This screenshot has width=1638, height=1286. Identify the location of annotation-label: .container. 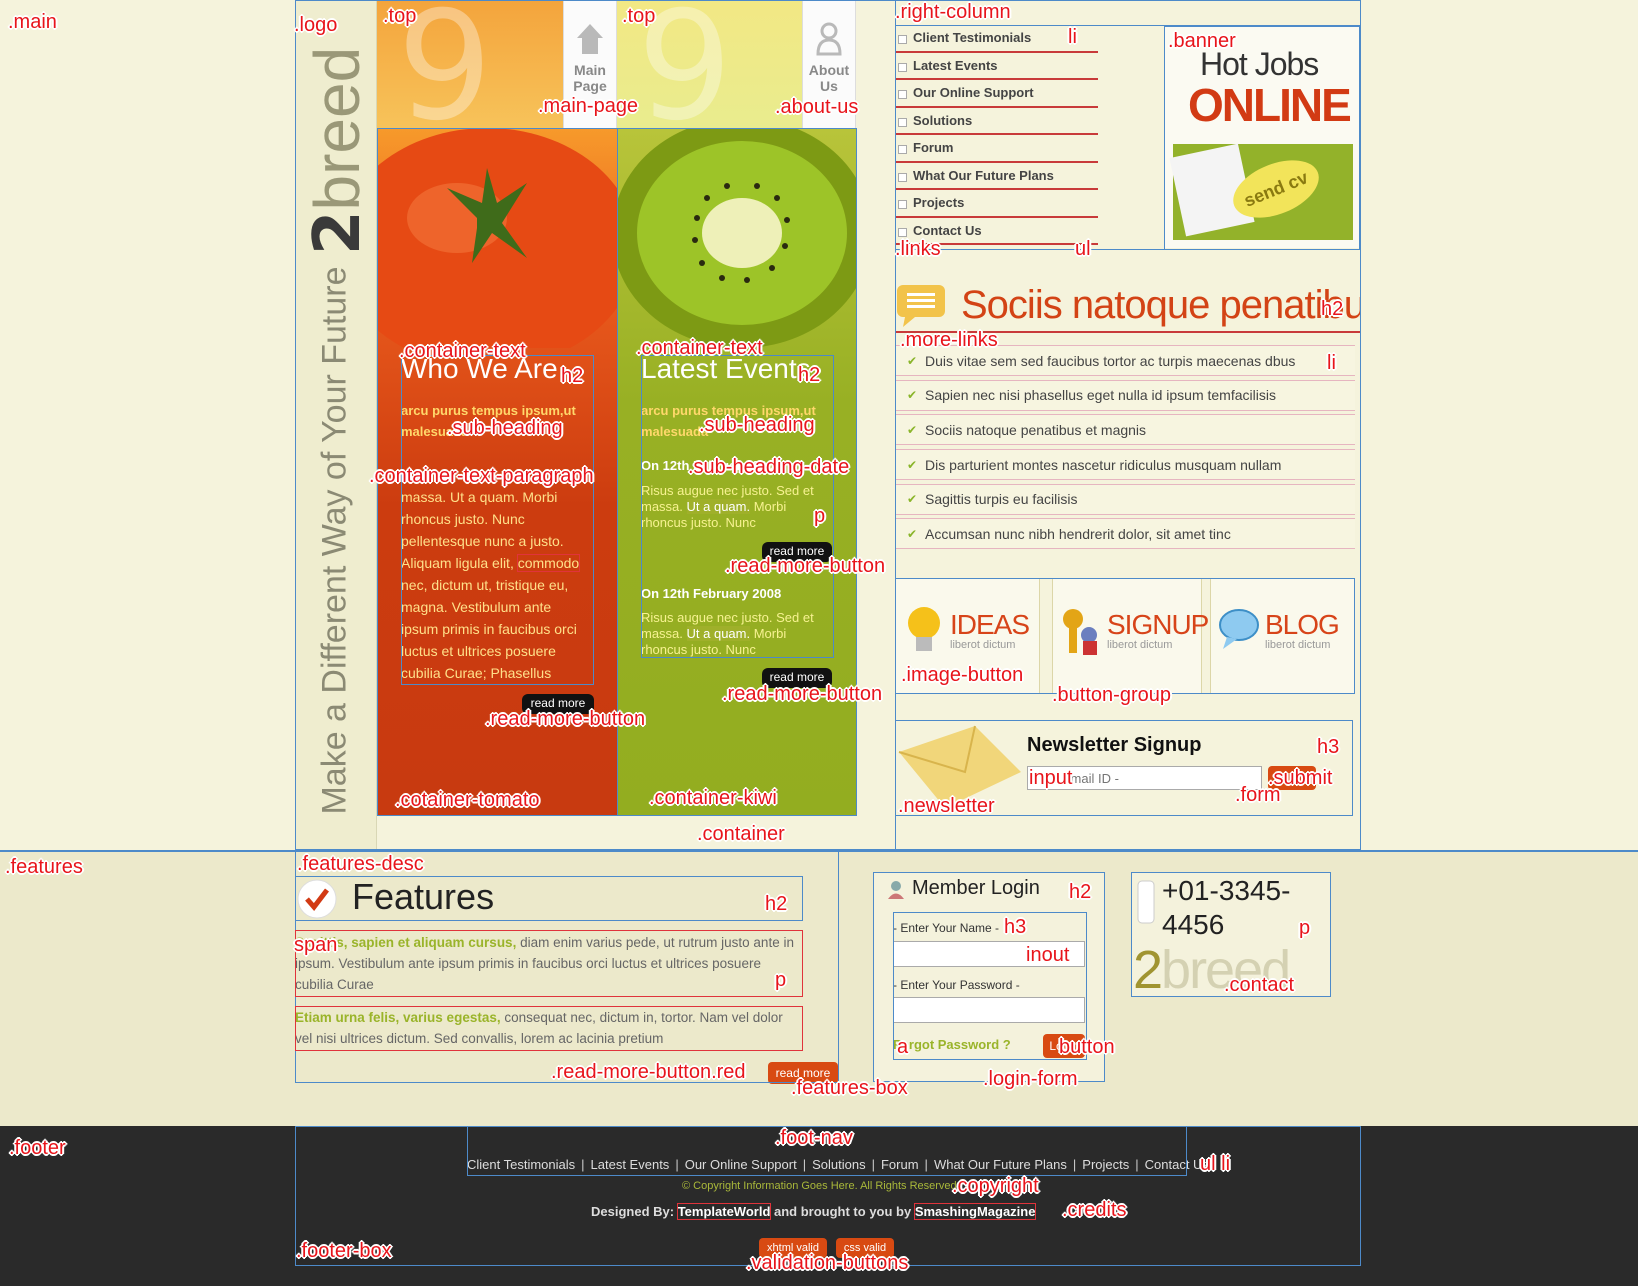
(741, 834).